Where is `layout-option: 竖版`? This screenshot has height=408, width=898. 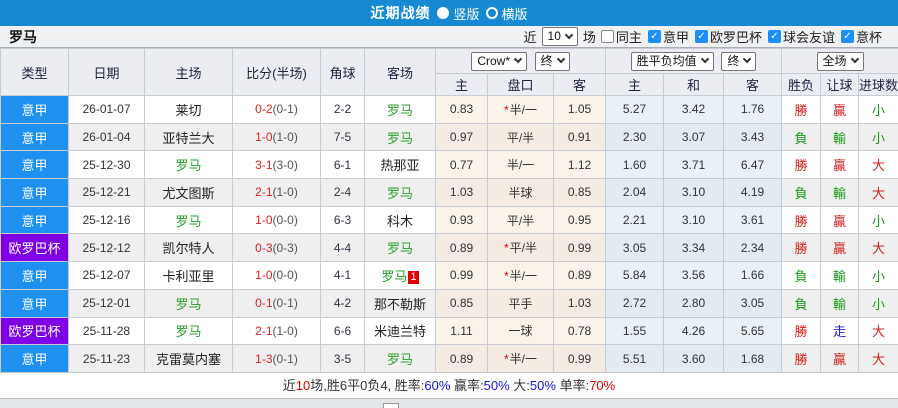
layout-option: 竖版 is located at coordinates (458, 13).